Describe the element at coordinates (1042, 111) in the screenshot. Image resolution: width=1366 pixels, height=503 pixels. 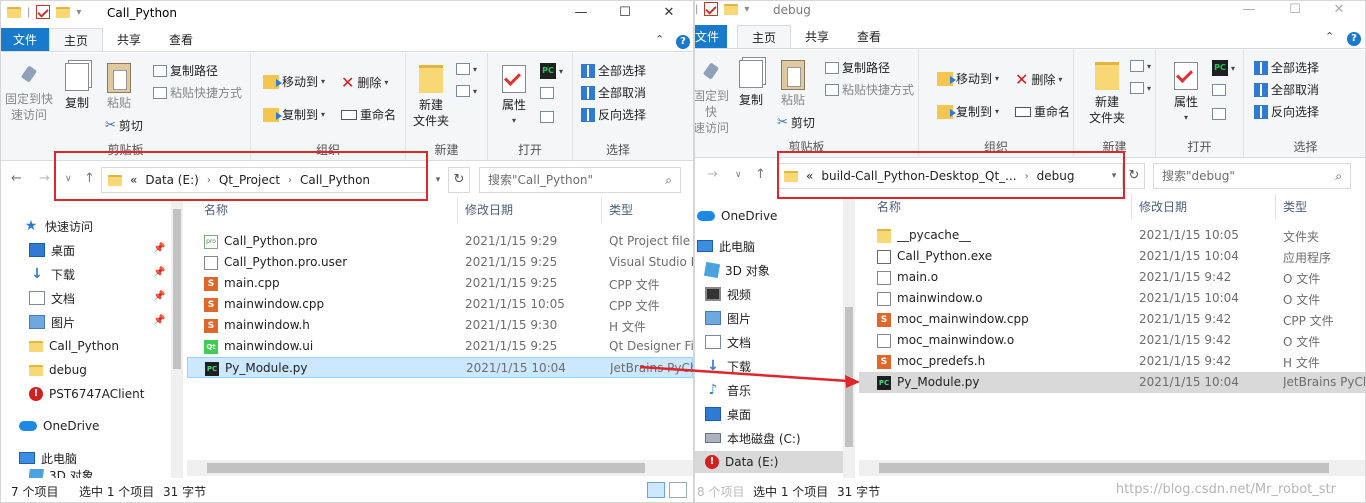
I see `rename-button: 重命名` at that location.